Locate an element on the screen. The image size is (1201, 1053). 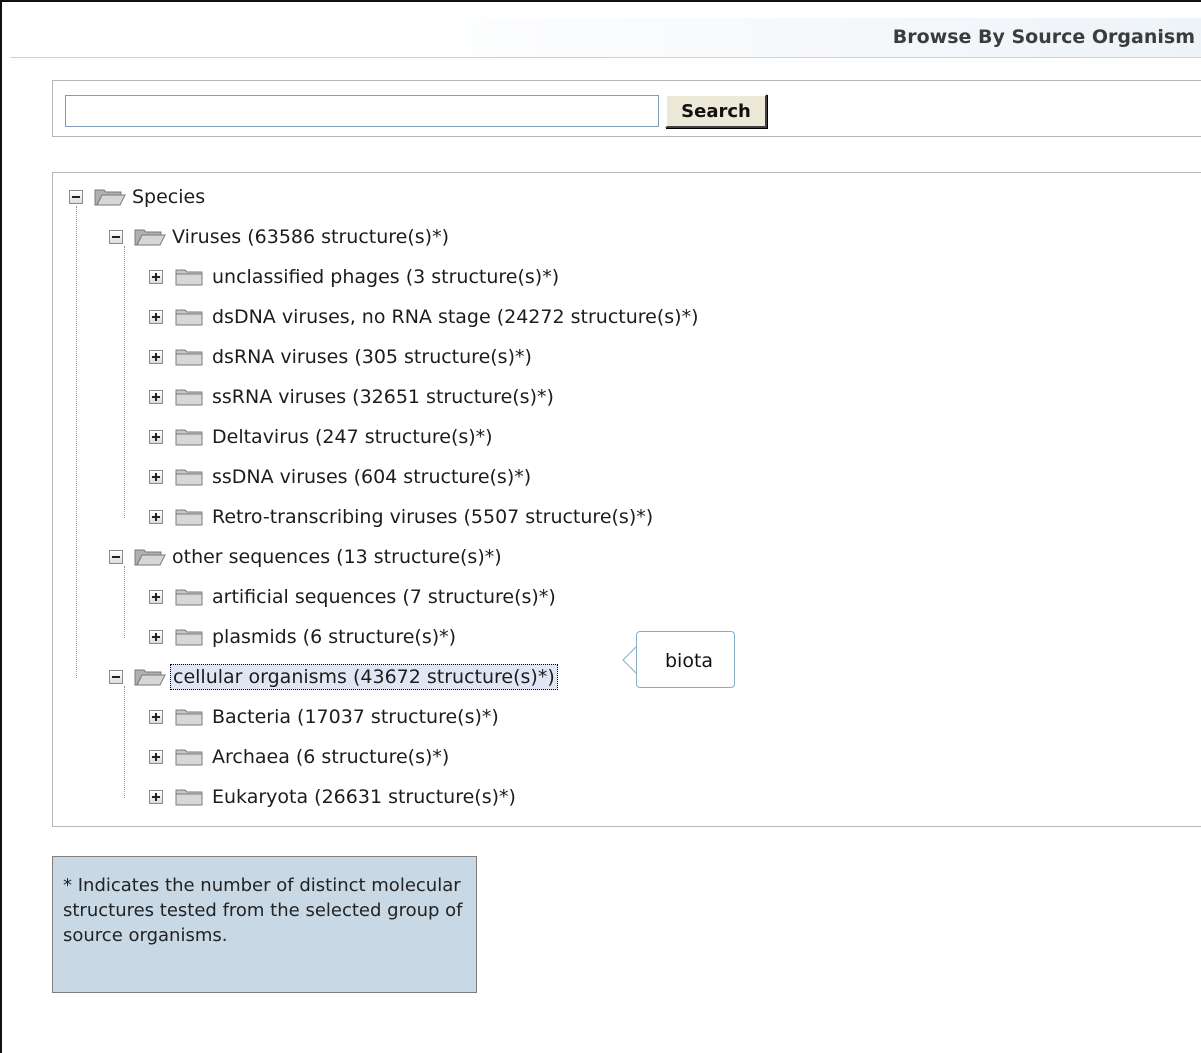
tree-node-viruses: Viruses (63586 structure(s)*) is located at coordinates (280, 237).